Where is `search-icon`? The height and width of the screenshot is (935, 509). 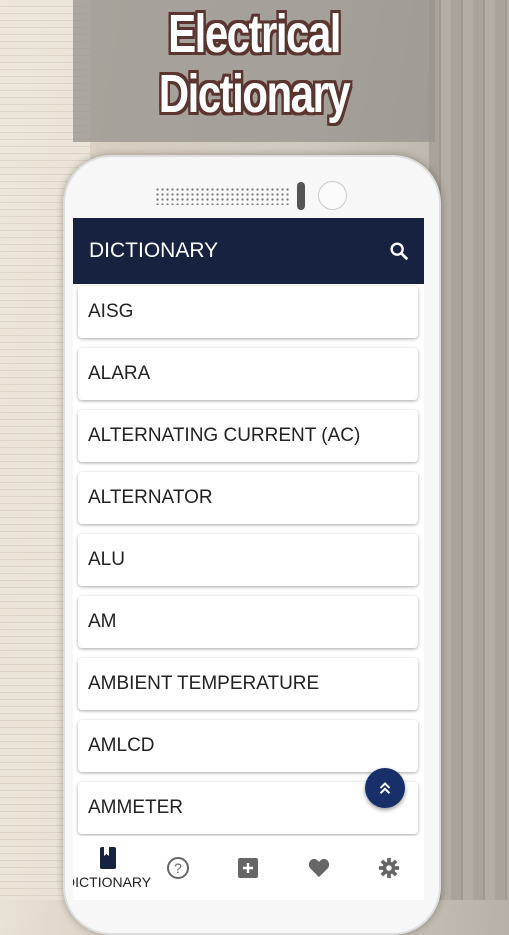 search-icon is located at coordinates (399, 251).